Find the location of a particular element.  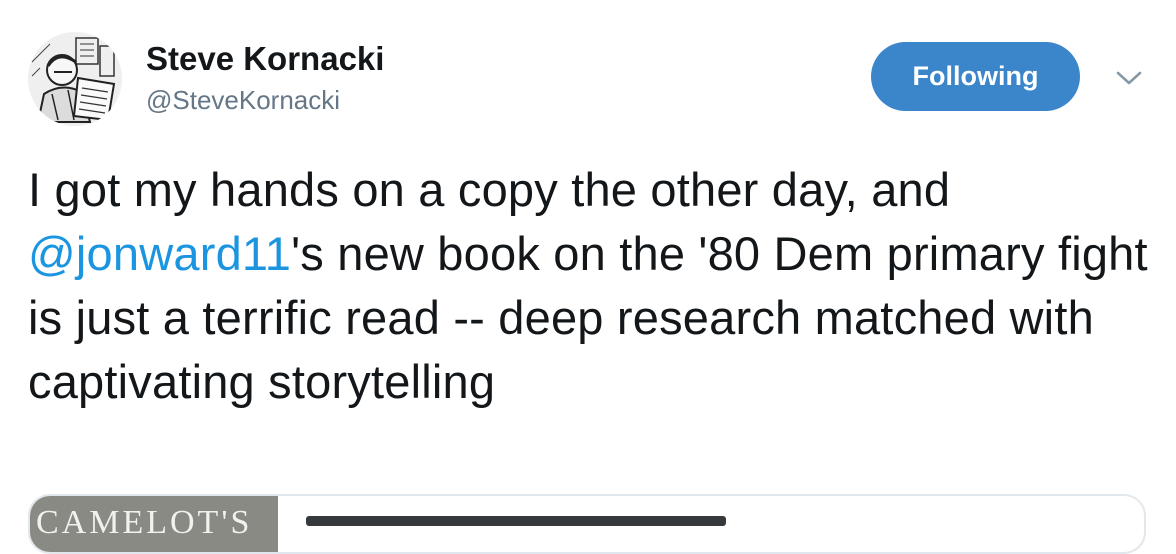

link-card: CAMELOT'S is located at coordinates (587, 524).